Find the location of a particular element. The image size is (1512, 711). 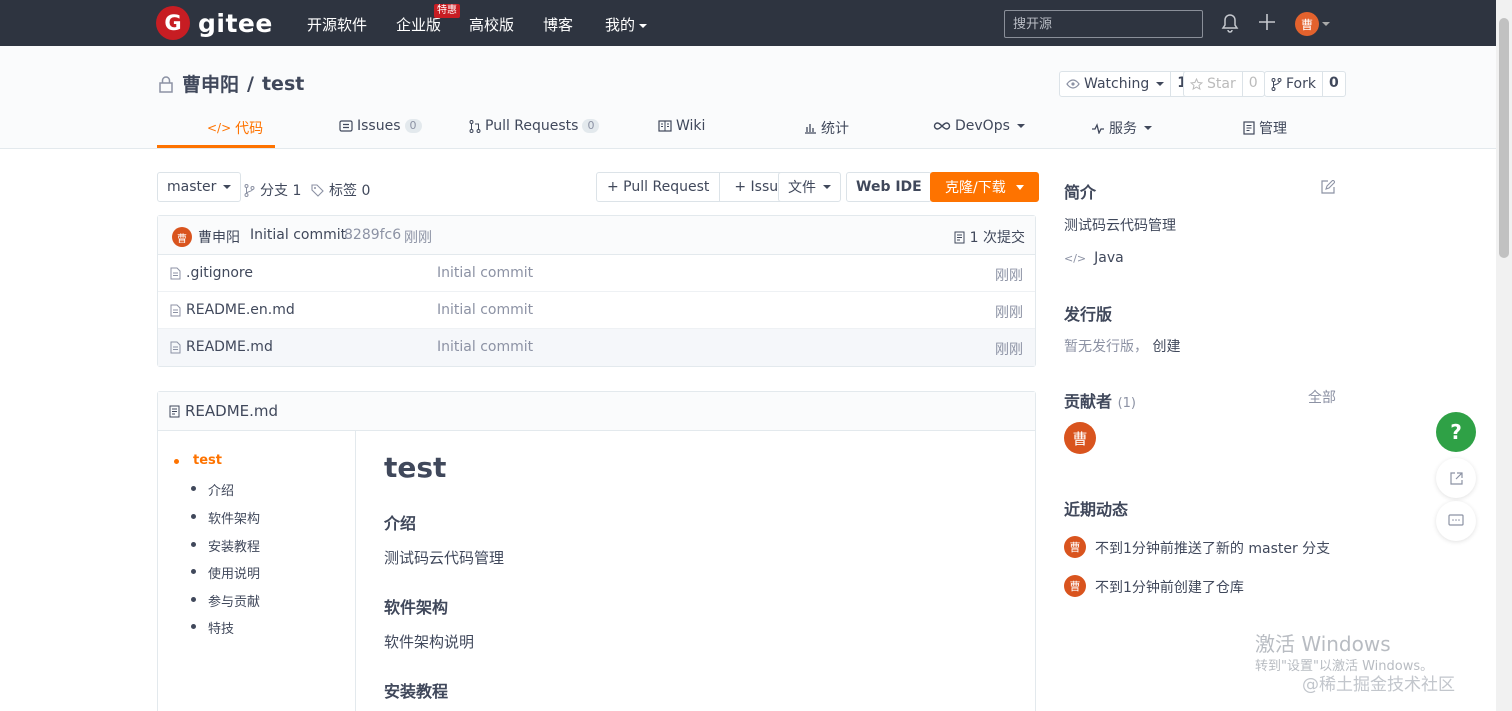

file-name: .gitignore is located at coordinates (219, 273).